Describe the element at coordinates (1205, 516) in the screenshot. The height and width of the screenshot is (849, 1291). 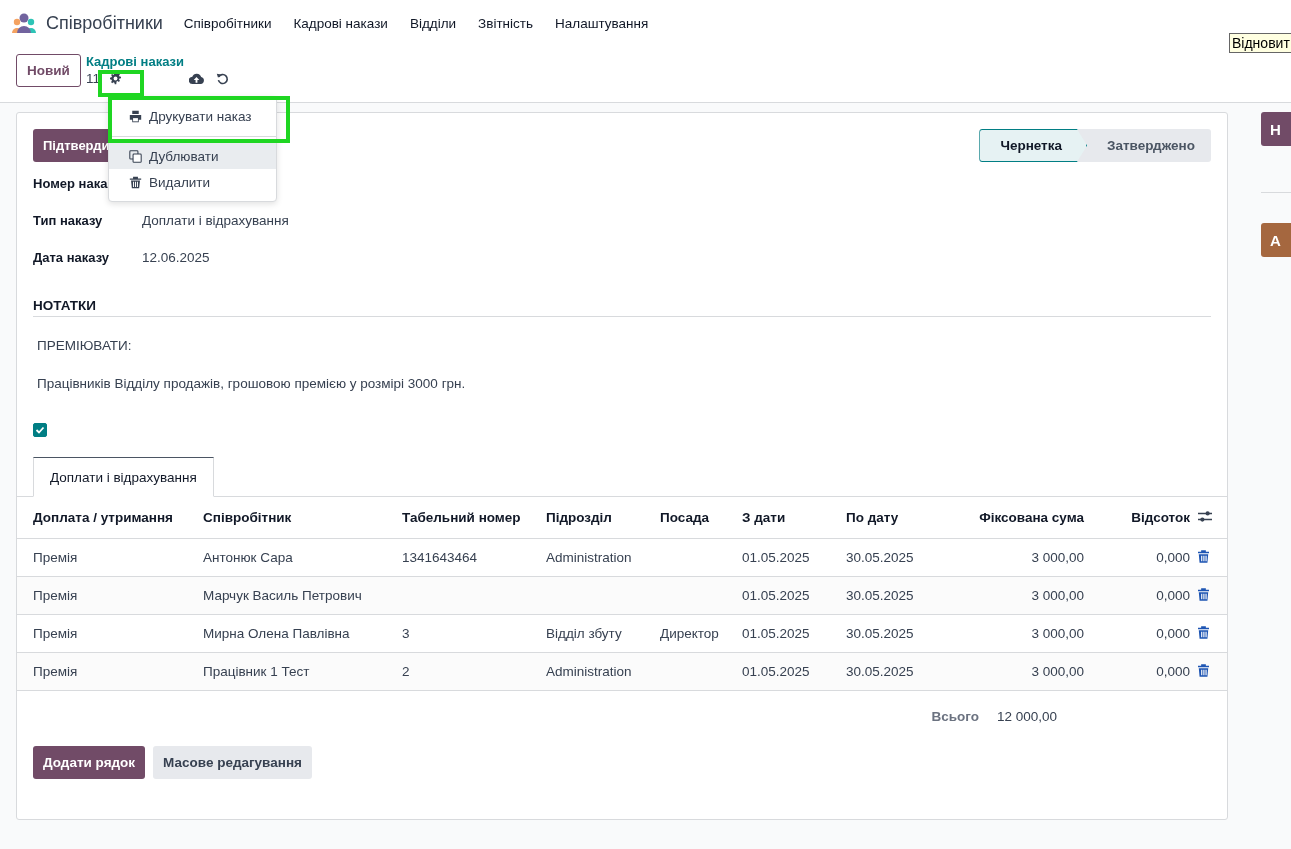
I see `column-settings-icon` at that location.